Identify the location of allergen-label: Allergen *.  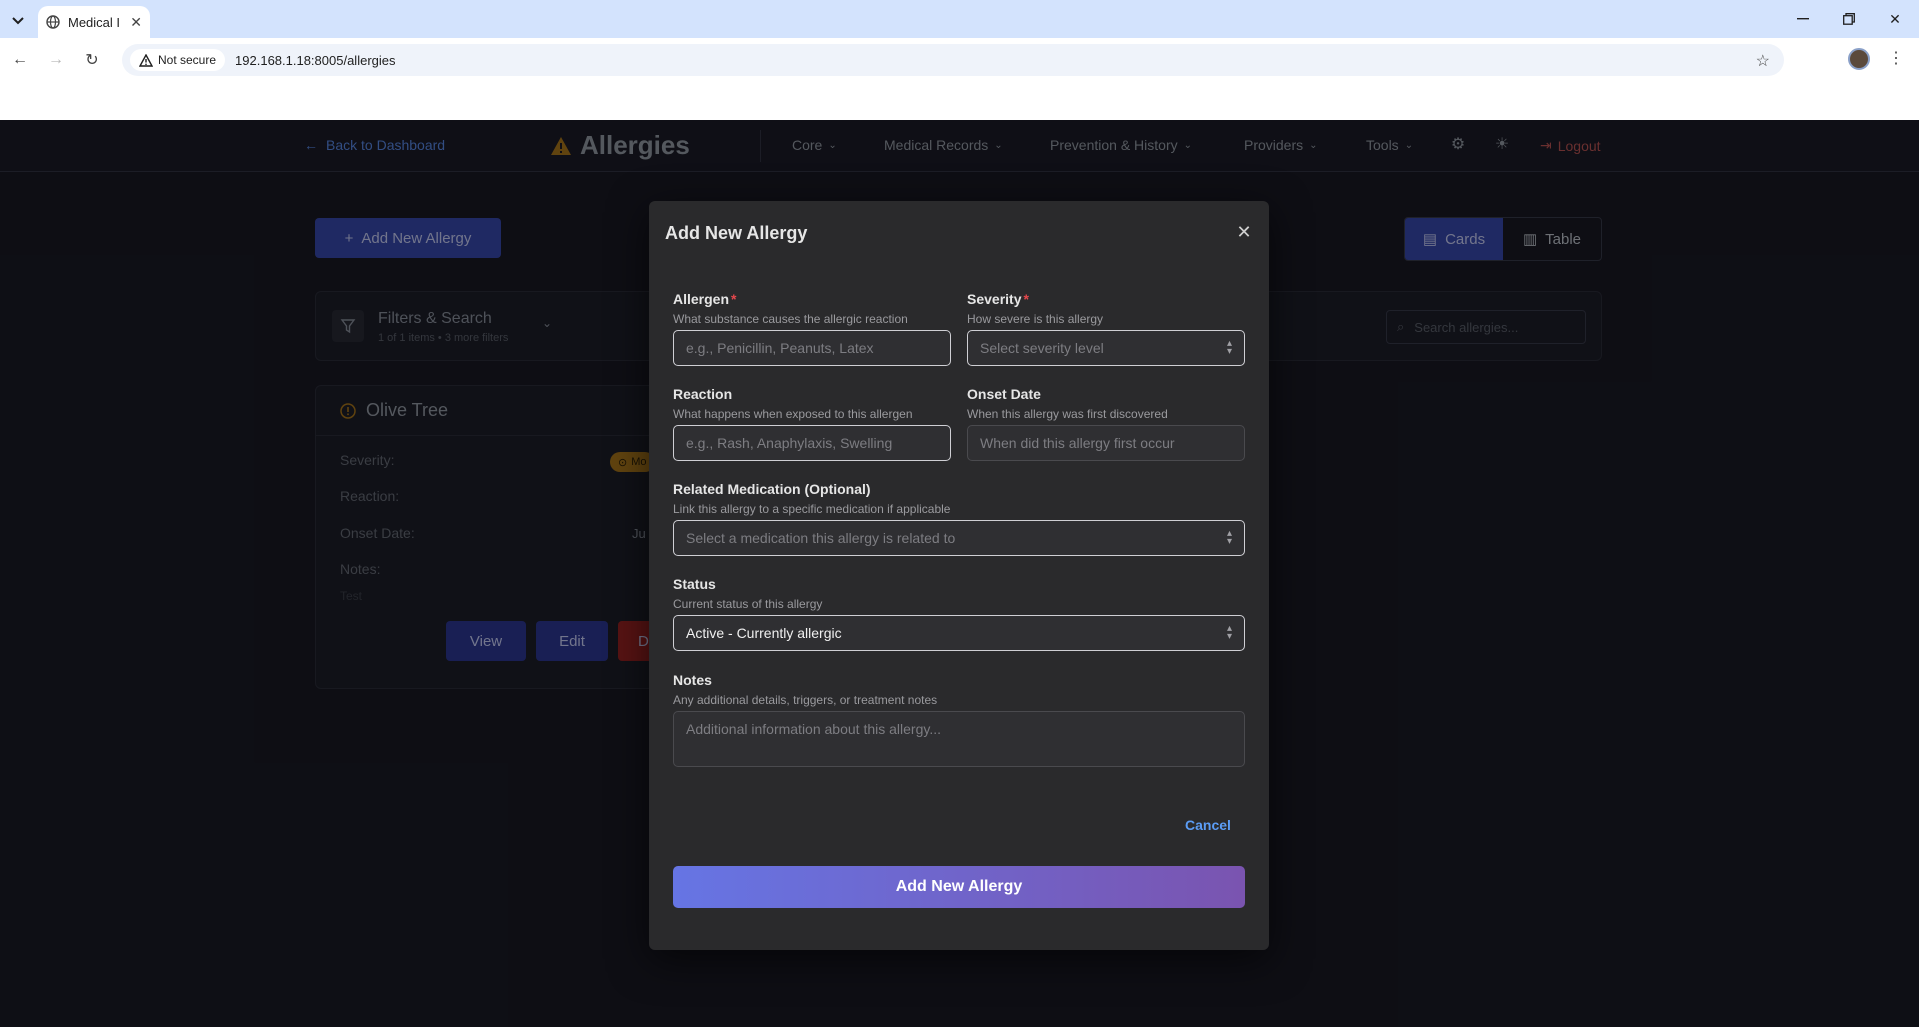
(705, 299).